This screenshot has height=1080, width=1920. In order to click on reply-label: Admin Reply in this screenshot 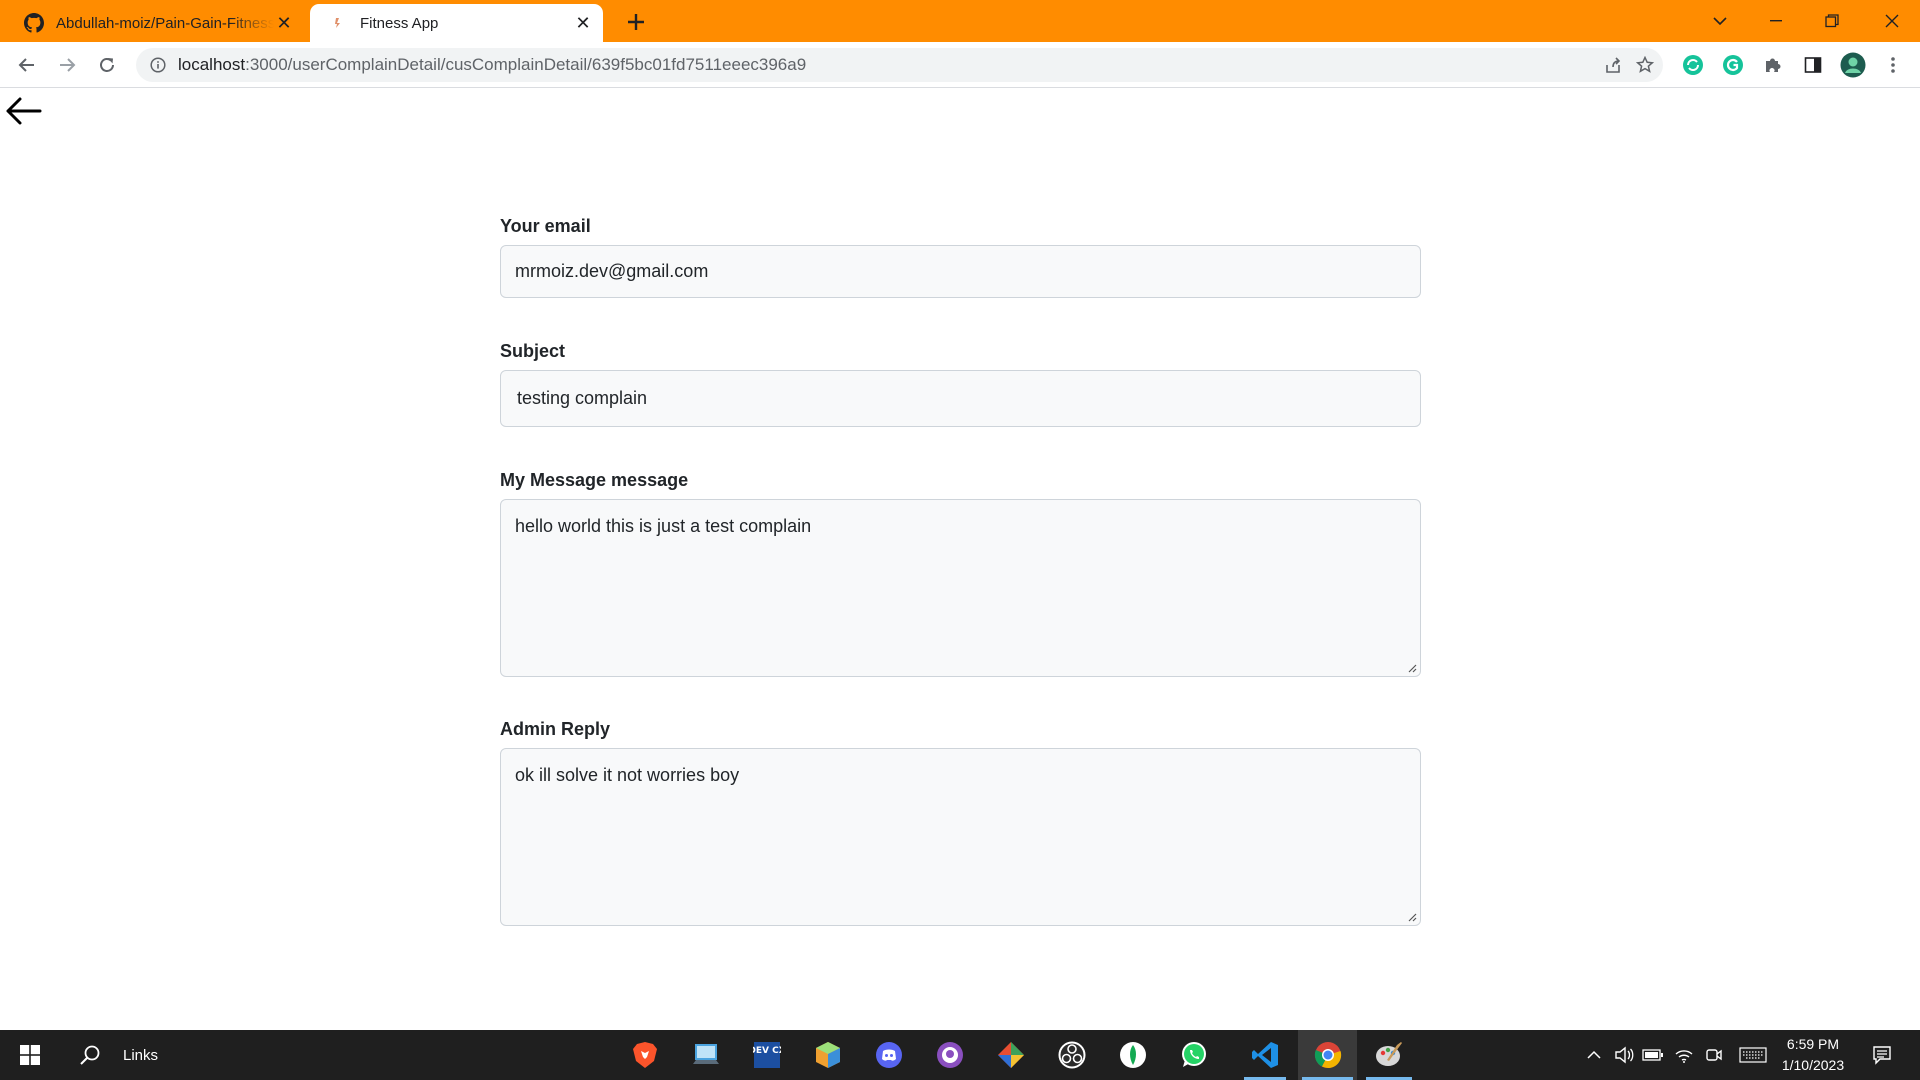, I will do `click(555, 729)`.